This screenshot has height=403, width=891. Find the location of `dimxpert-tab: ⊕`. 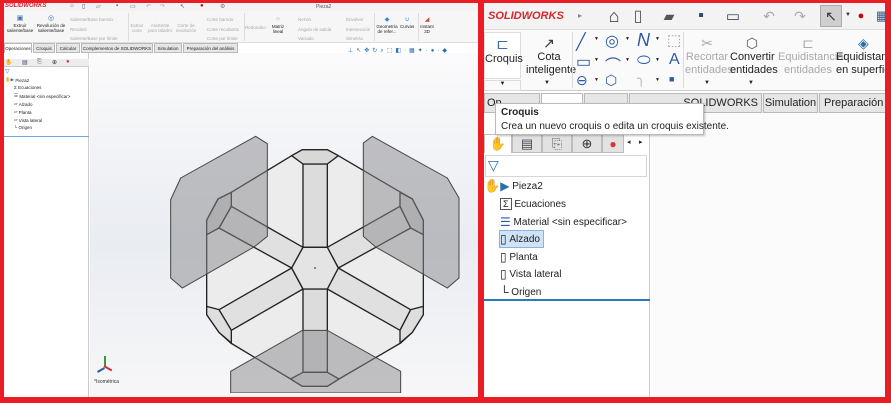

dimxpert-tab: ⊕ is located at coordinates (587, 143).